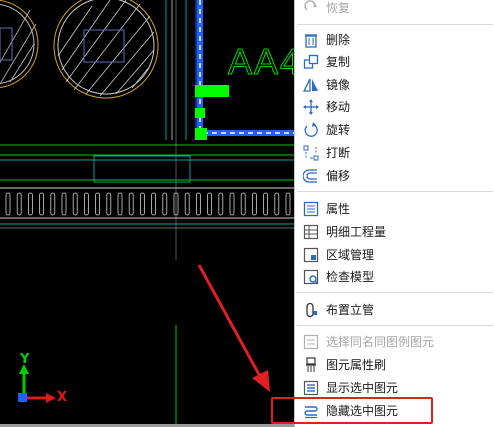 The image size is (494, 427). Describe the element at coordinates (311, 342) in the screenshot. I see `select-same-icon` at that location.